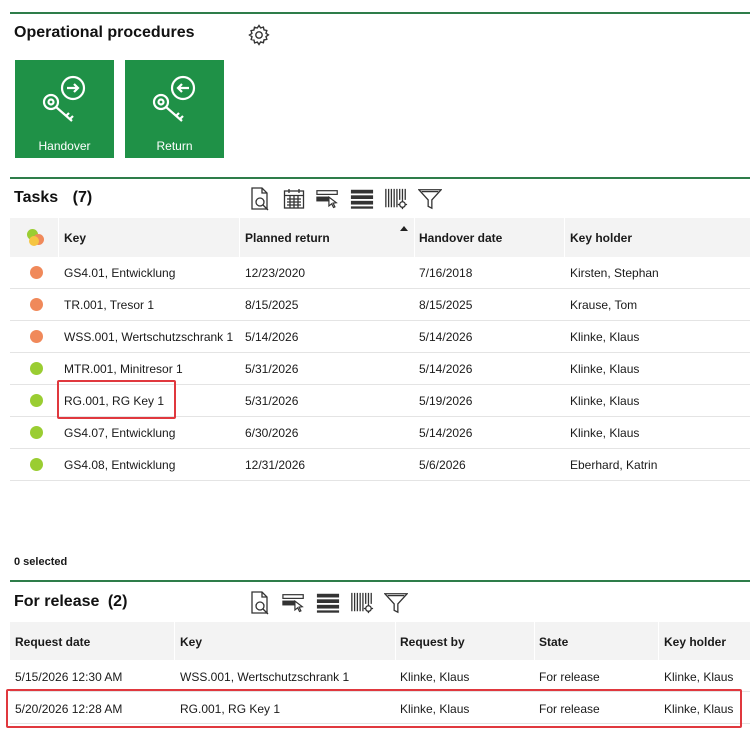 The height and width of the screenshot is (736, 750). Describe the element at coordinates (294, 199) in the screenshot. I see `calendar-icon` at that location.